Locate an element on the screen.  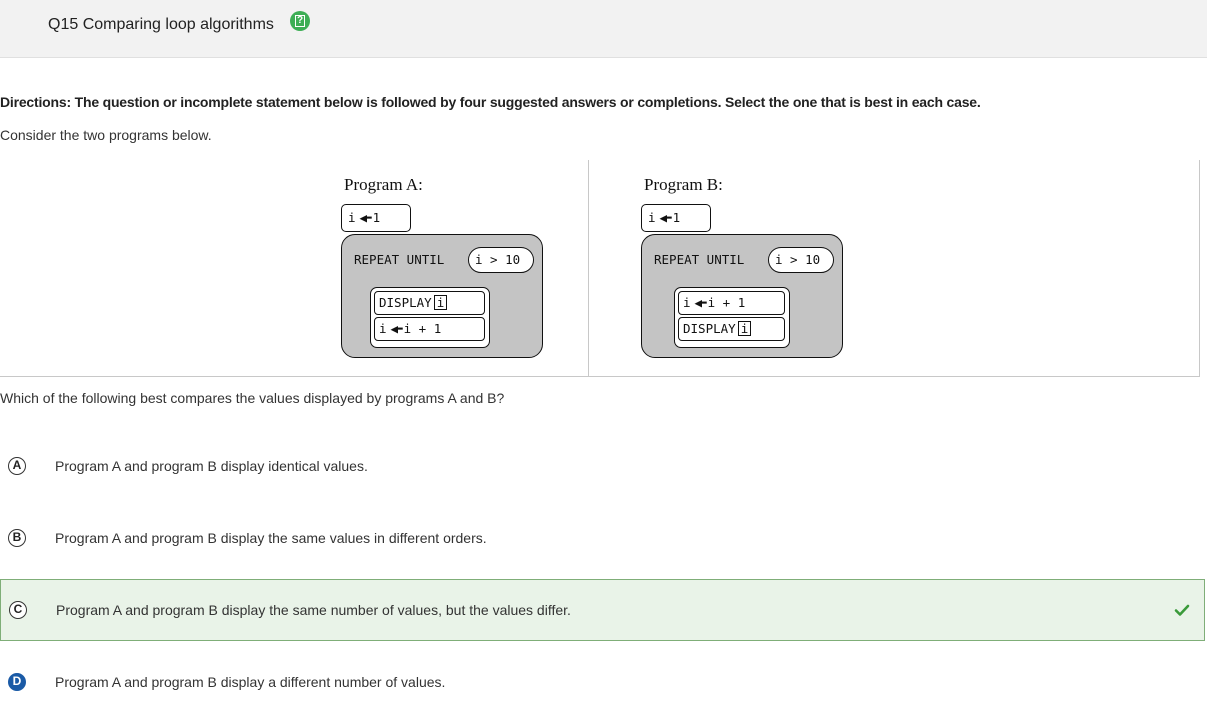
program-a-repeat-block: REPEAT UNTIL i > 10 DISPLAY i i ◀━ i + 1 is located at coordinates (442, 296).